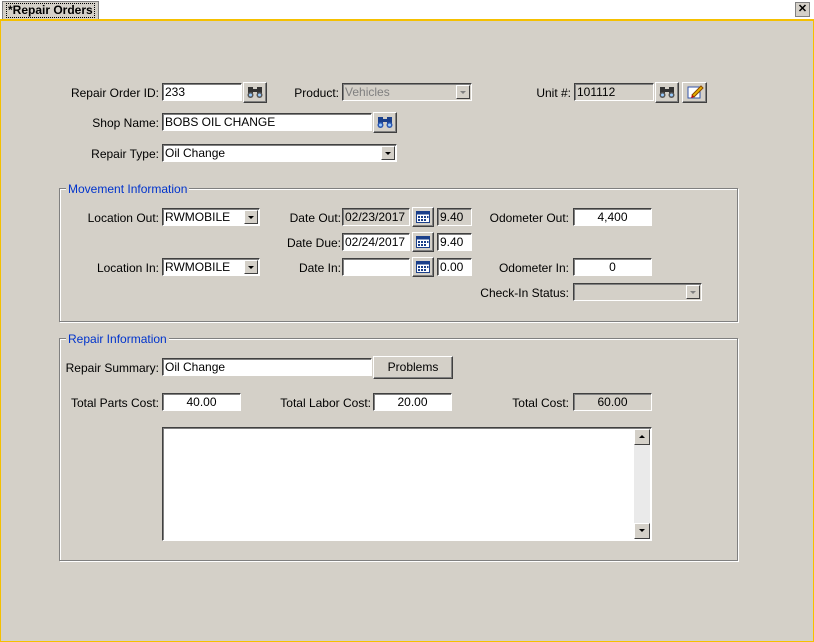  What do you see at coordinates (128, 189) in the screenshot?
I see `movement-information-legend: Movement Information` at bounding box center [128, 189].